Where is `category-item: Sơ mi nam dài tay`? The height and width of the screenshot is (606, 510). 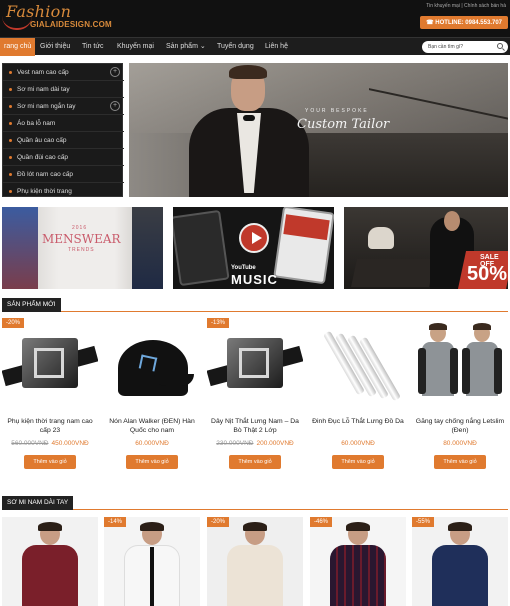 category-item: Sơ mi nam dài tay is located at coordinates (63, 89).